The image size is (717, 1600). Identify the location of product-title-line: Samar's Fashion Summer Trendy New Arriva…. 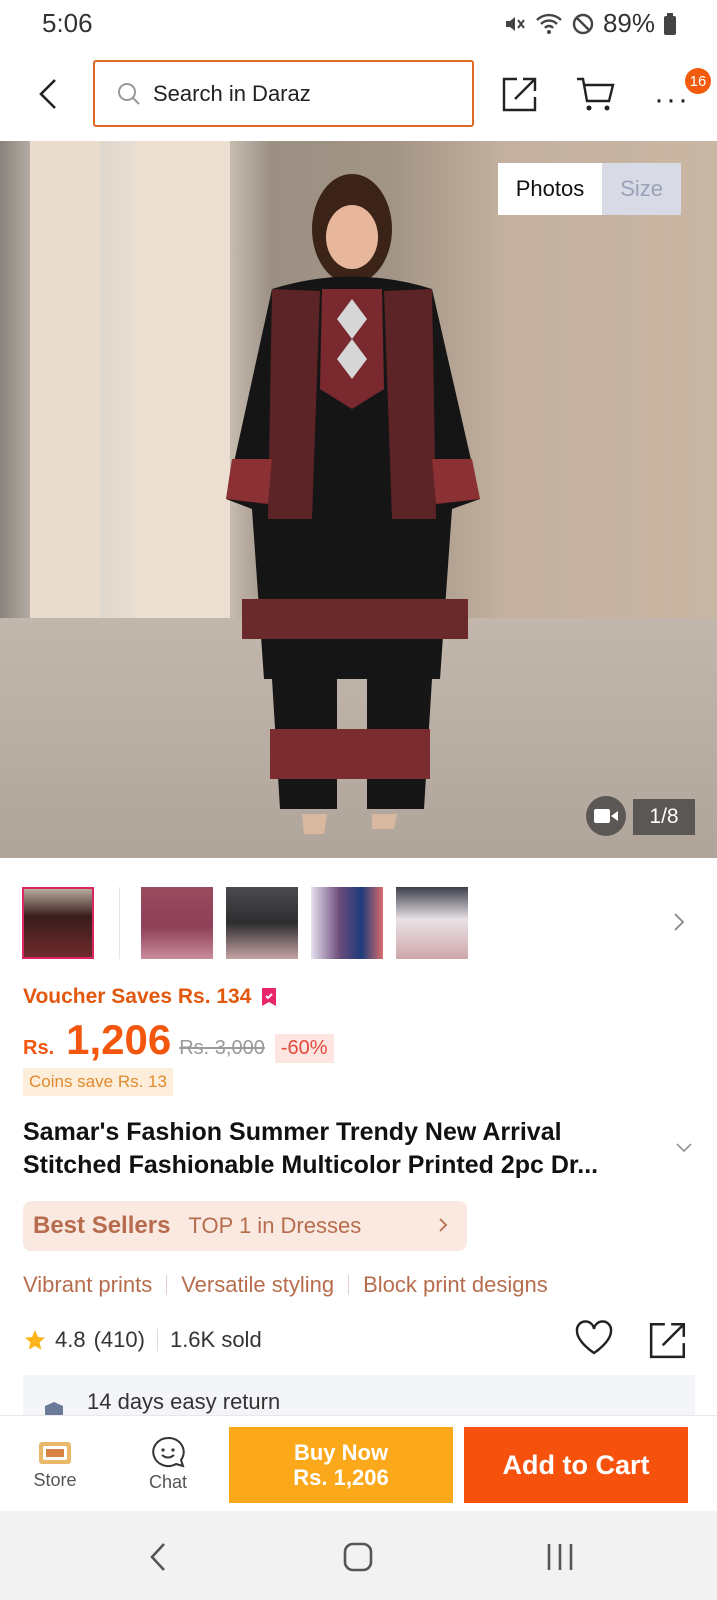
(292, 1132).